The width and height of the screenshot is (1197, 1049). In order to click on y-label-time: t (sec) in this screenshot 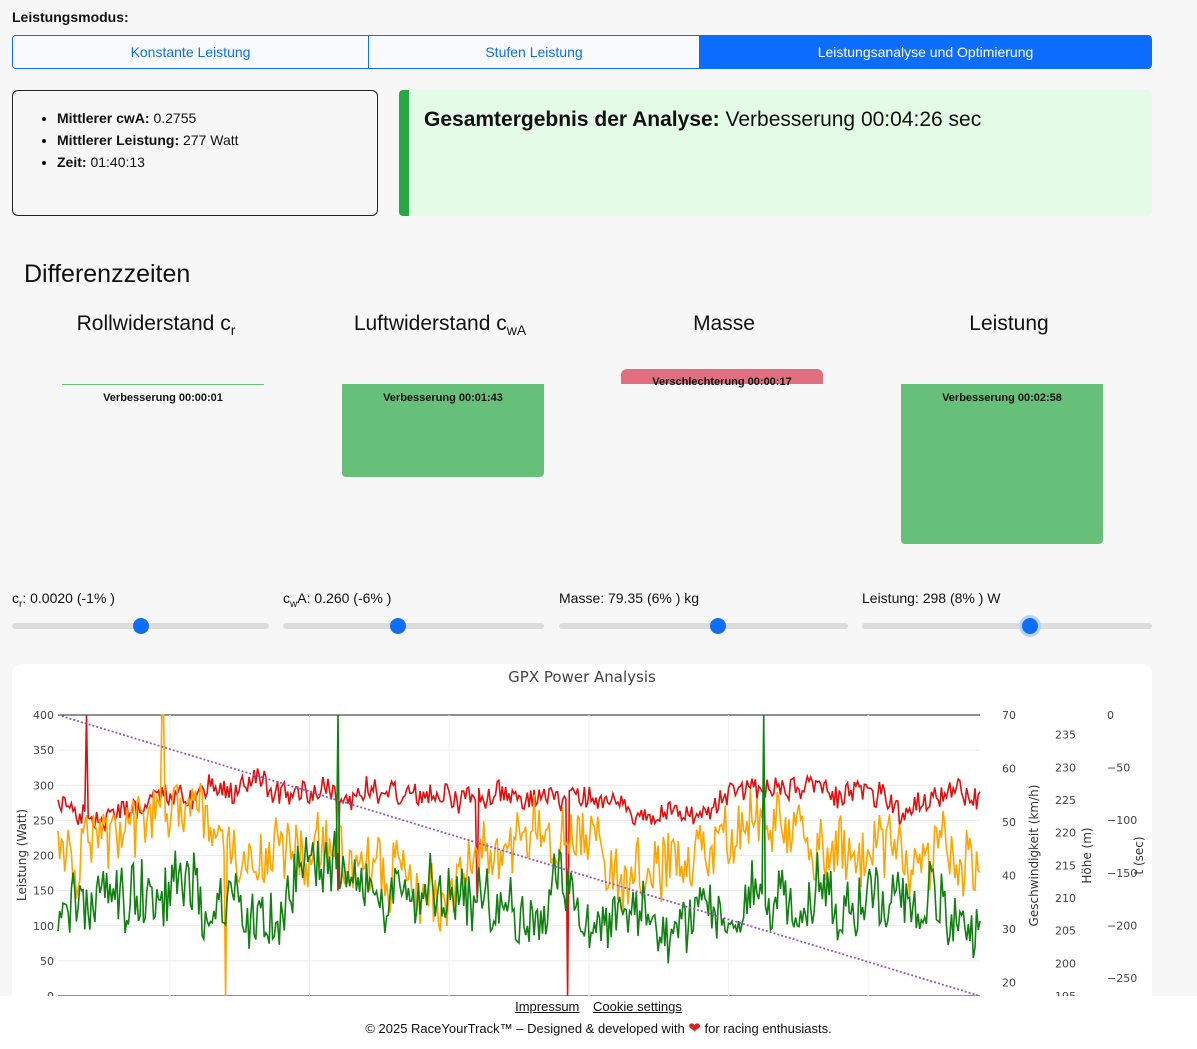, I will do `click(1139, 855)`.